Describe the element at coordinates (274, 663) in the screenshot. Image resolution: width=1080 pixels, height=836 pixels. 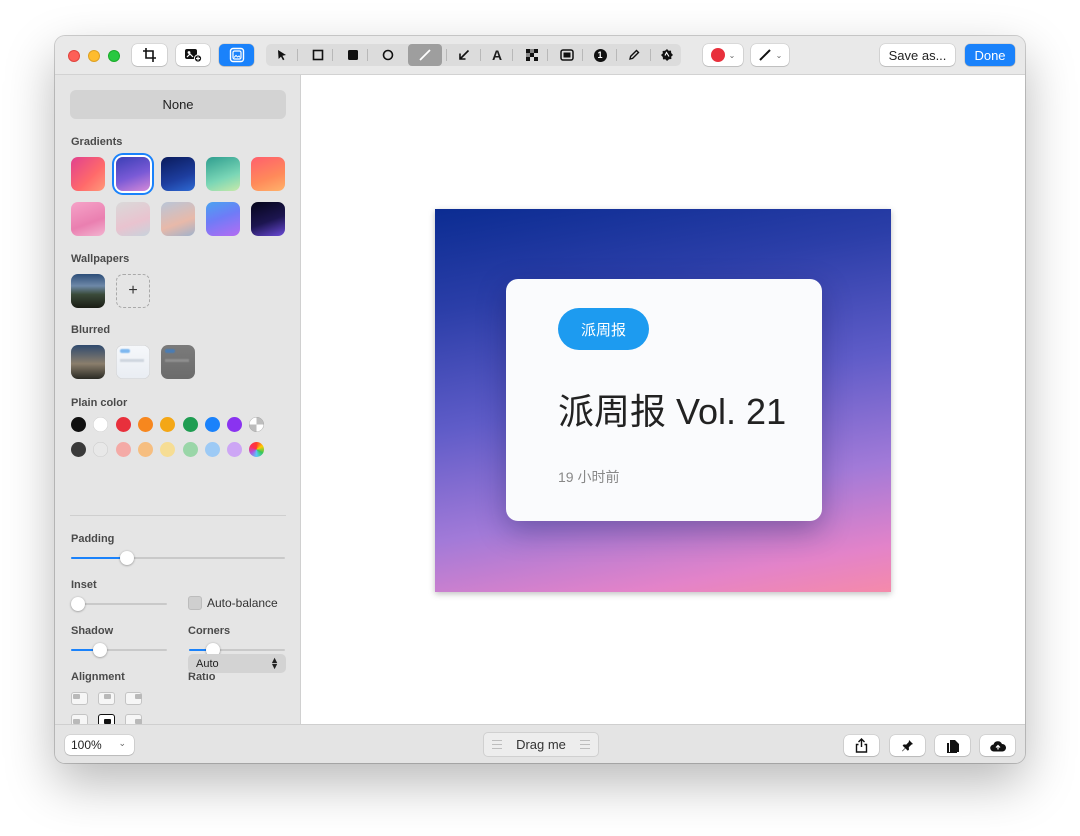
I see `updown-chevron-icon: ▲ ▼` at that location.